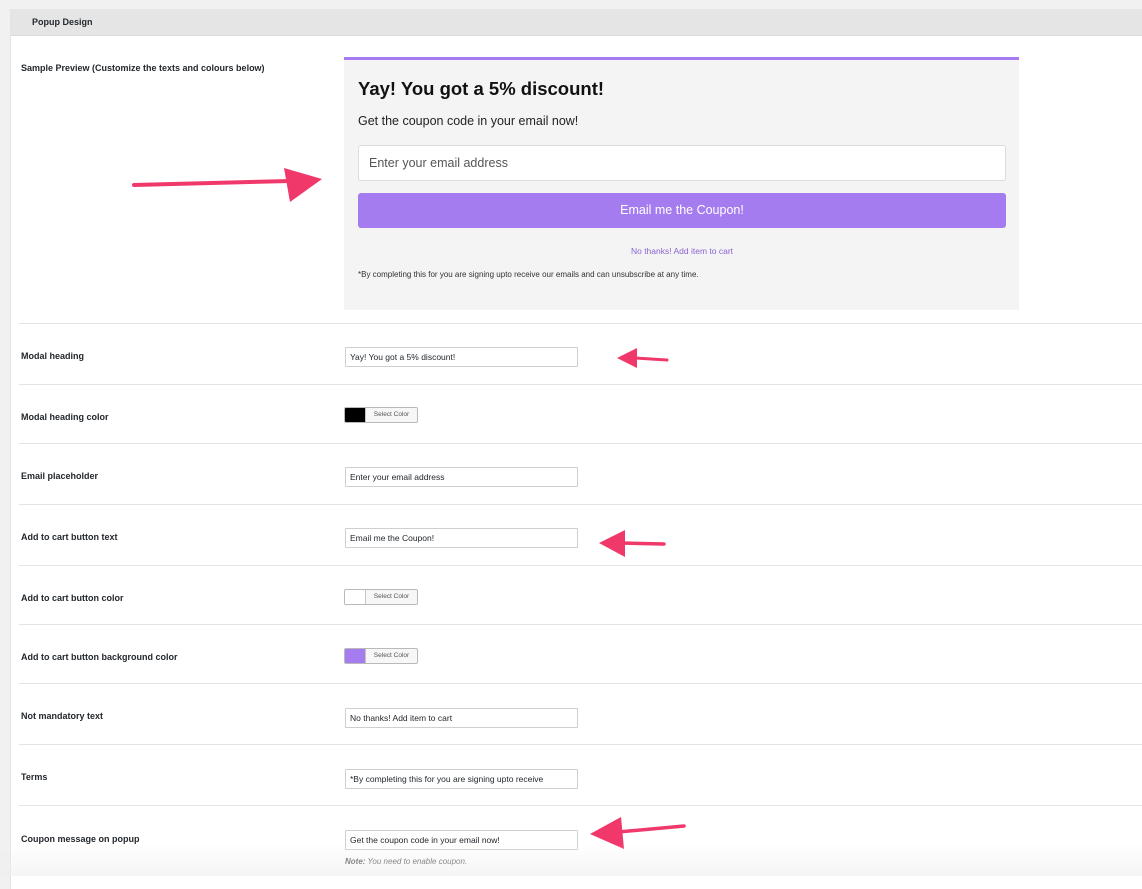  I want to click on note-prefix: Note:, so click(355, 861).